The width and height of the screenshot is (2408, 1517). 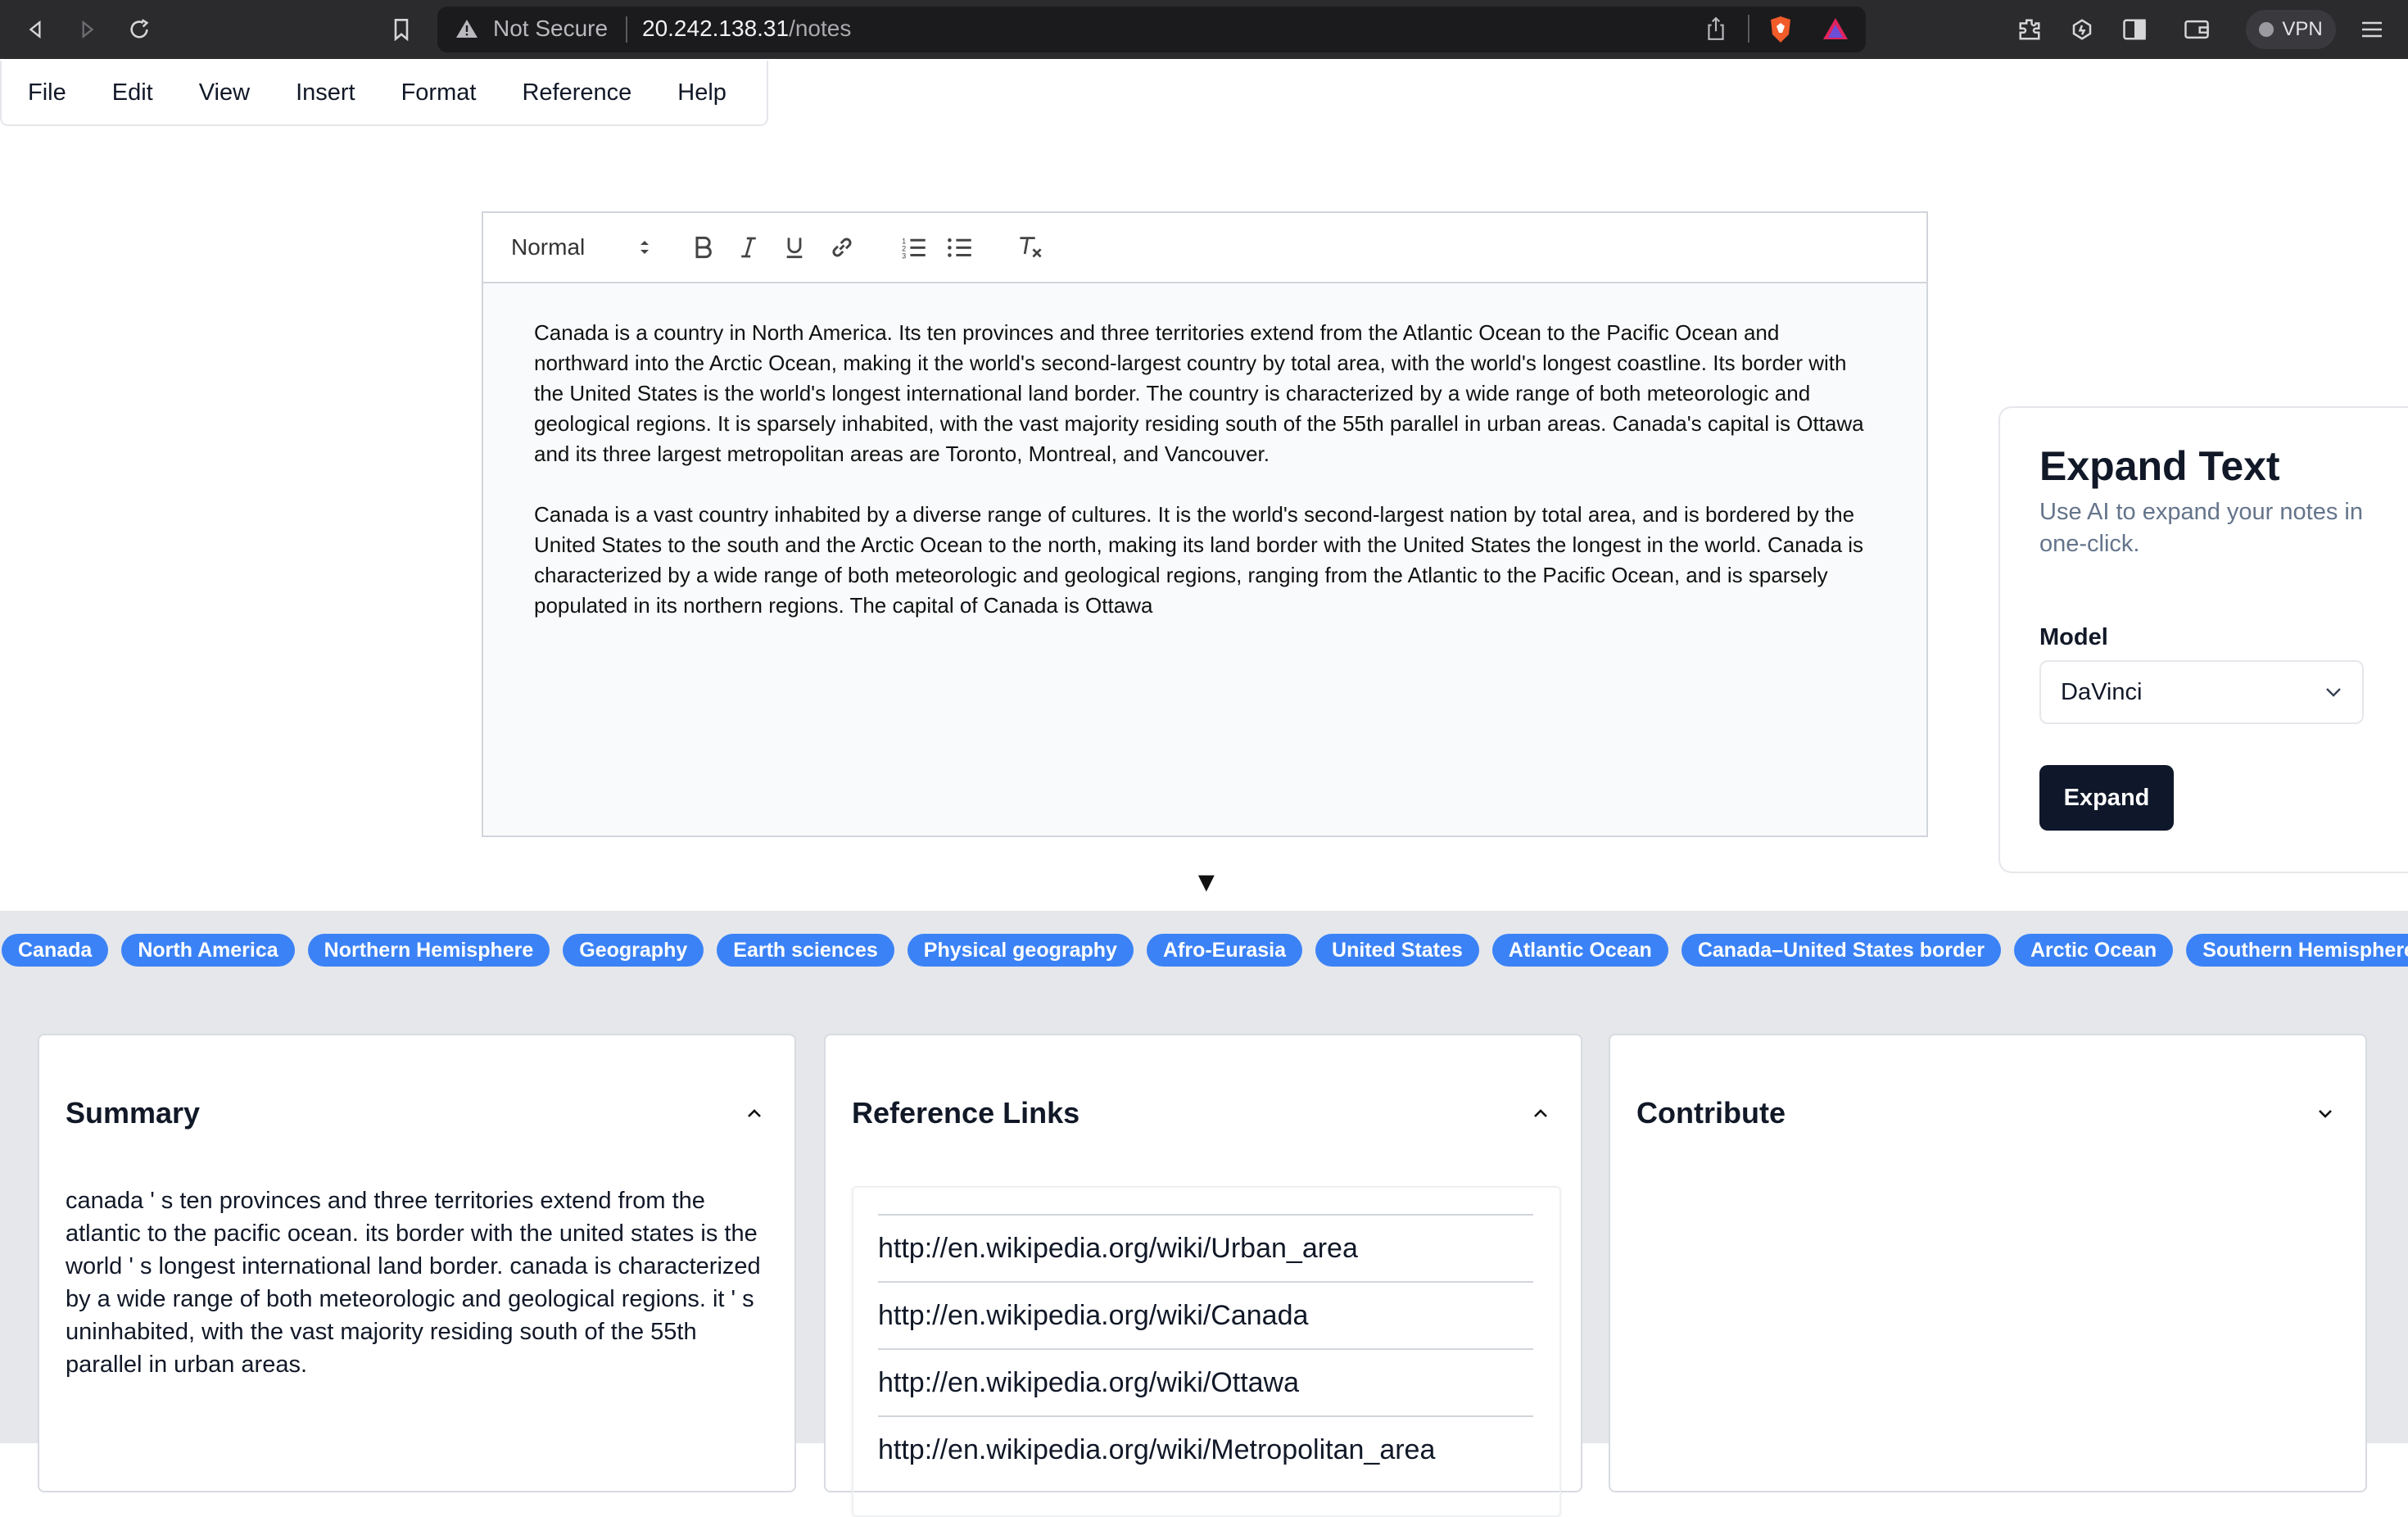 I want to click on bookmark-icon, so click(x=401, y=29).